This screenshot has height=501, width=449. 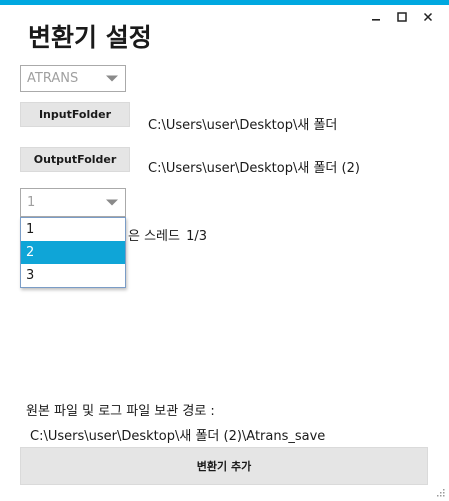 I want to click on input-folder-path: C:\Users\user\Desktop\새 폴더, so click(x=243, y=125).